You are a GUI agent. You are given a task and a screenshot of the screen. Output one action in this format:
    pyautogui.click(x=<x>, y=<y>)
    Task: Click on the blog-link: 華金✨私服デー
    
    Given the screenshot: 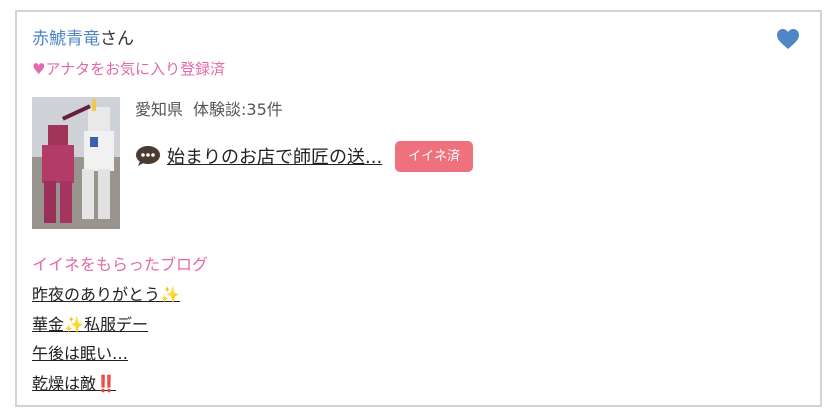 What is the action you would take?
    pyautogui.click(x=90, y=324)
    